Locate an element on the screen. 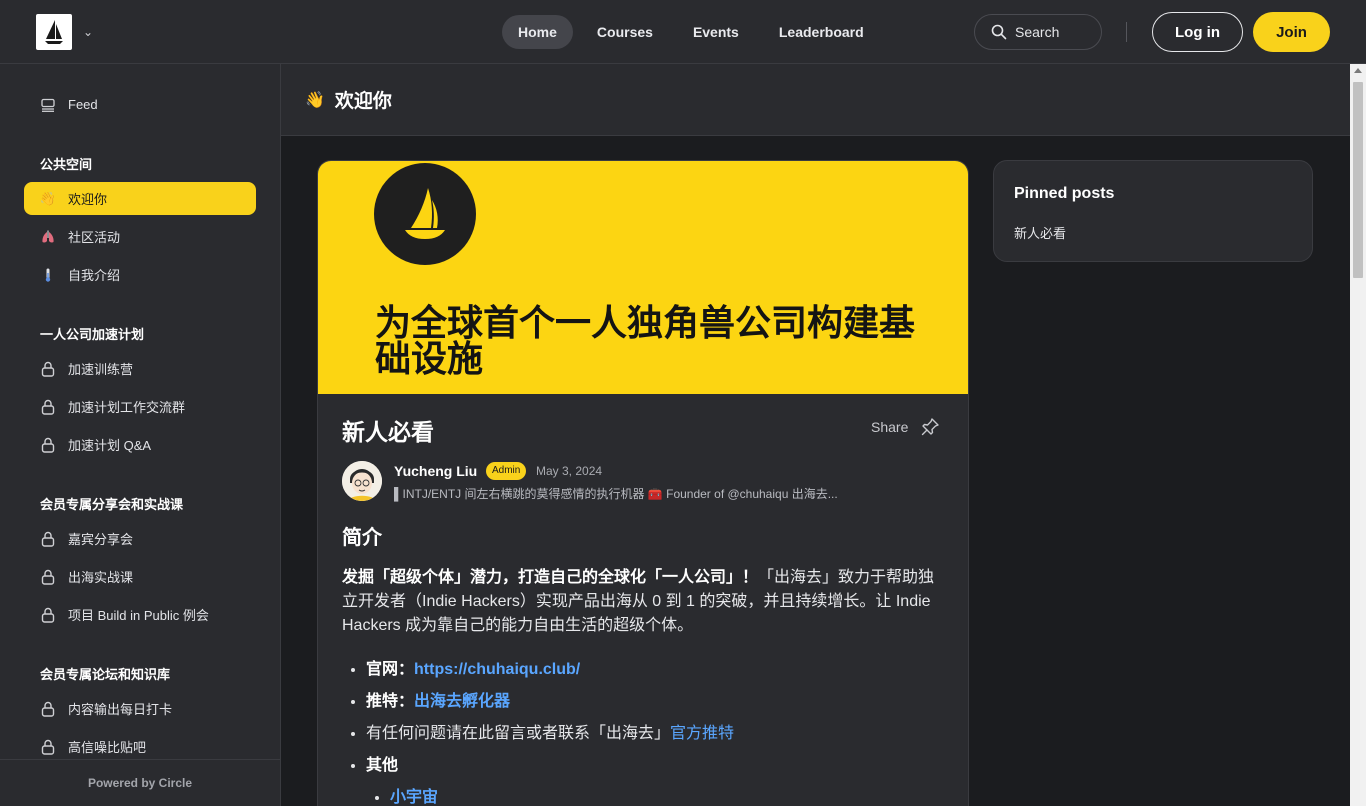 This screenshot has height=806, width=1366. powered-by-footer: Powered by Circle is located at coordinates (140, 782).